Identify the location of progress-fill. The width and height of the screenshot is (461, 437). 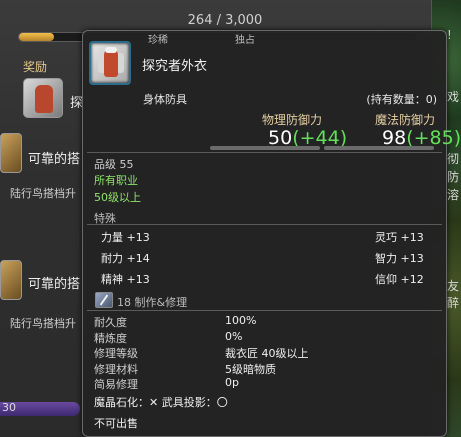
(37, 37).